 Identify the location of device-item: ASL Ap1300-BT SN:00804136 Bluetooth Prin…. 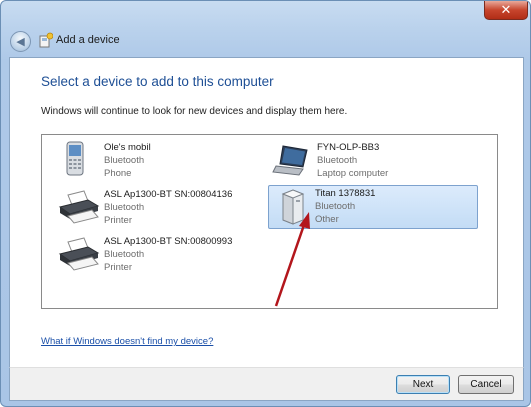
(158, 208).